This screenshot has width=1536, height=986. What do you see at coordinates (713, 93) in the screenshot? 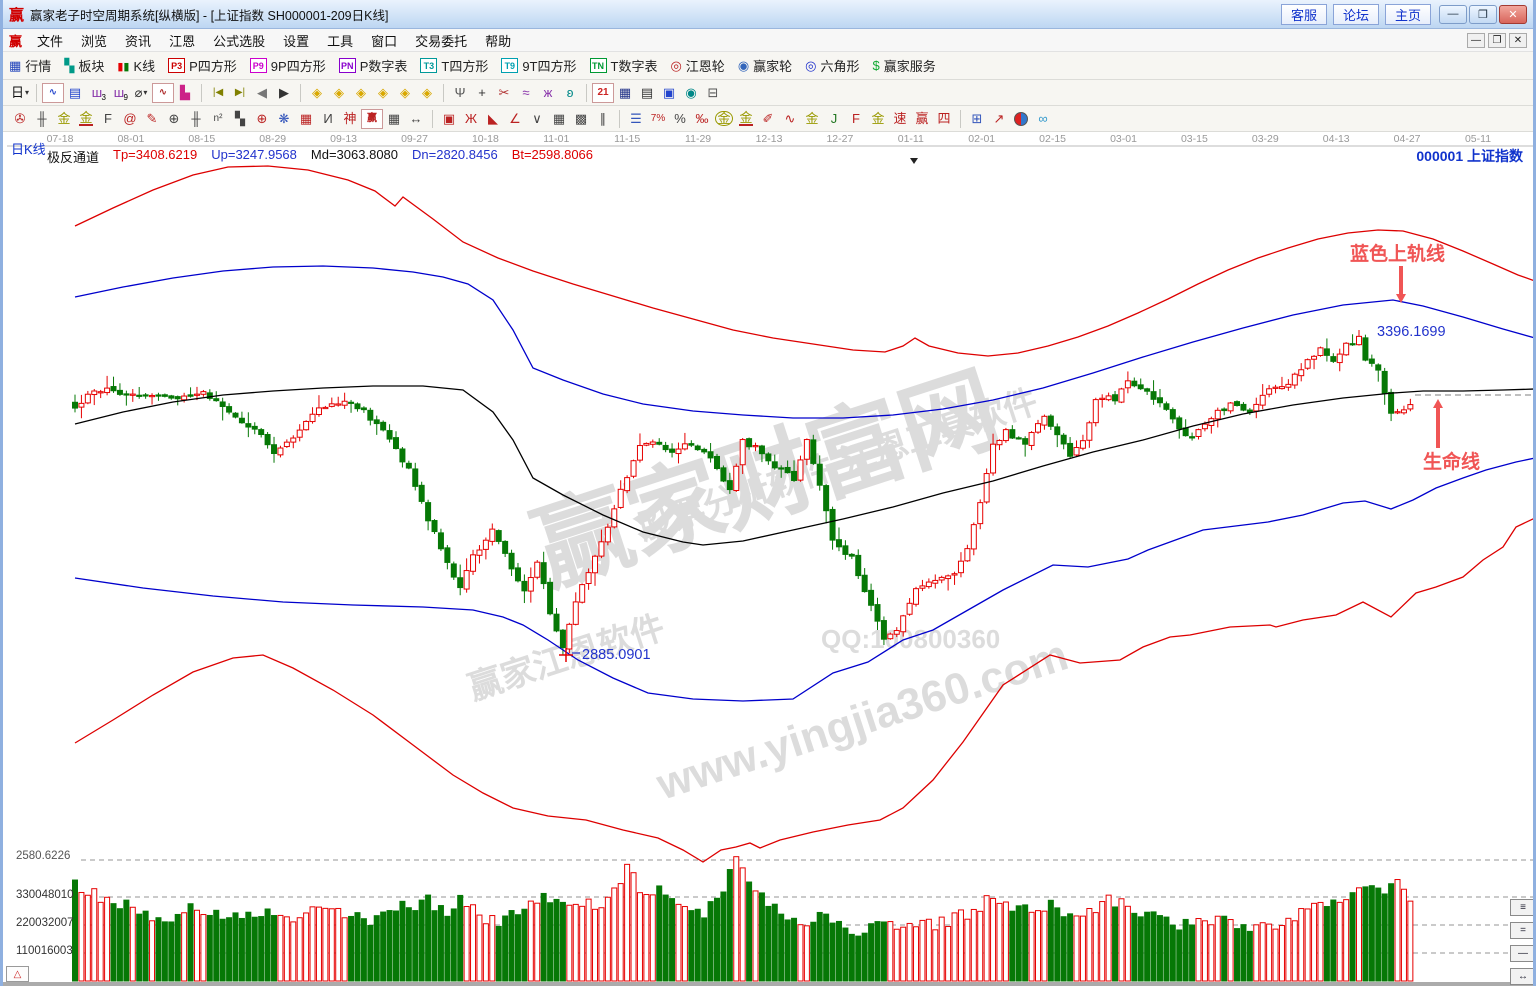
I see `printer-button: ⊟` at bounding box center [713, 93].